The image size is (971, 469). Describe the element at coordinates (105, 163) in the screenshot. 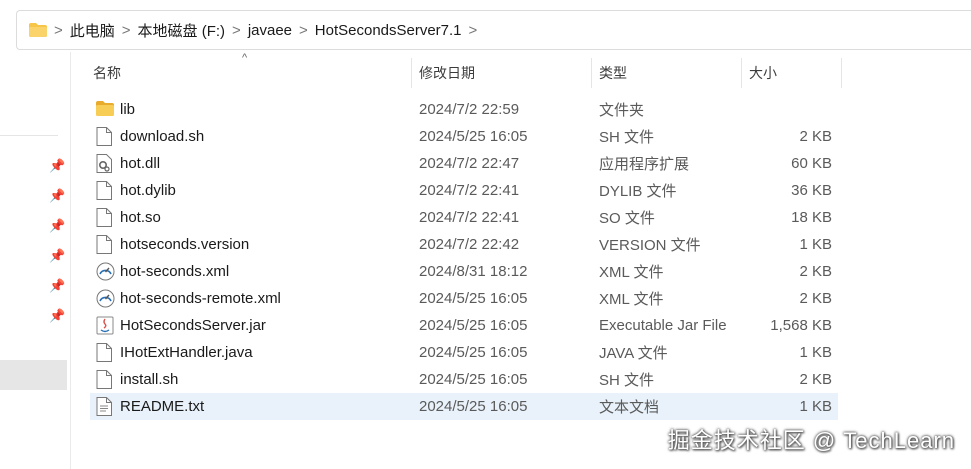

I see `dll-icon` at that location.